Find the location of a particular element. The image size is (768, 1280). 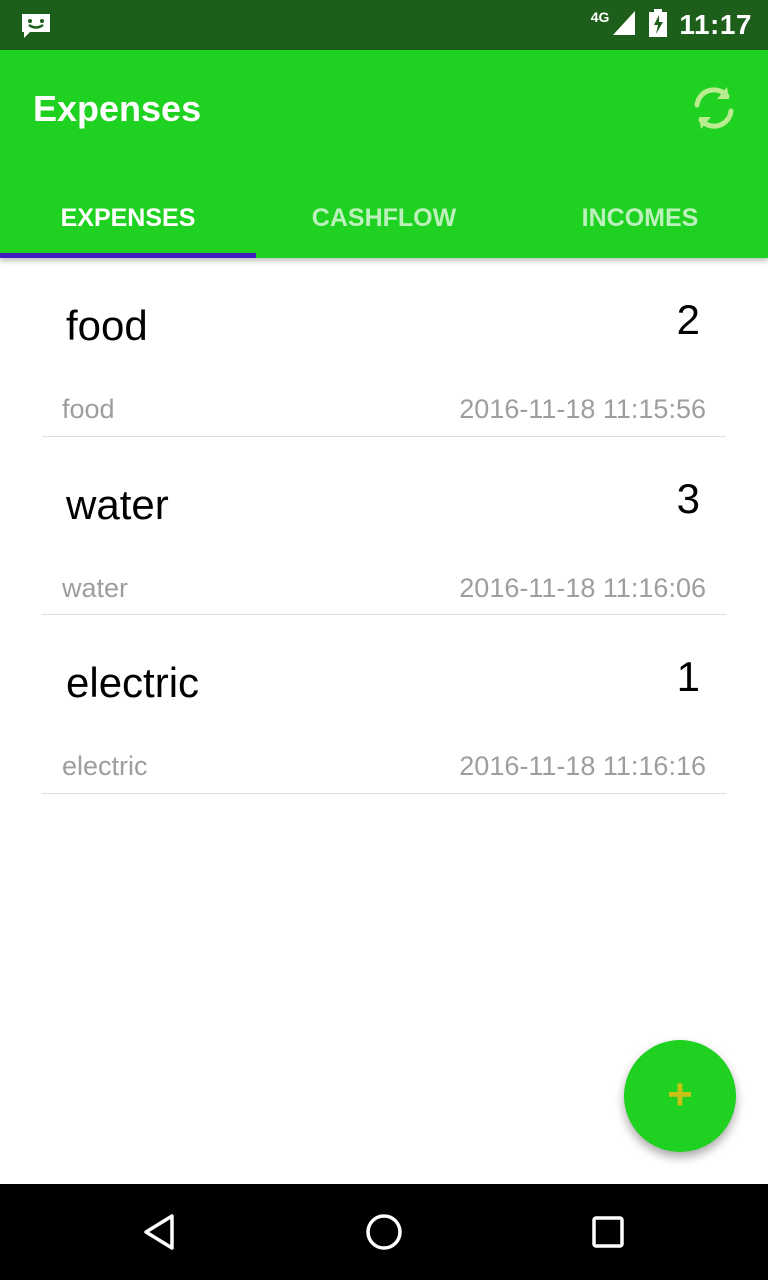

network-type: 4G is located at coordinates (600, 17).